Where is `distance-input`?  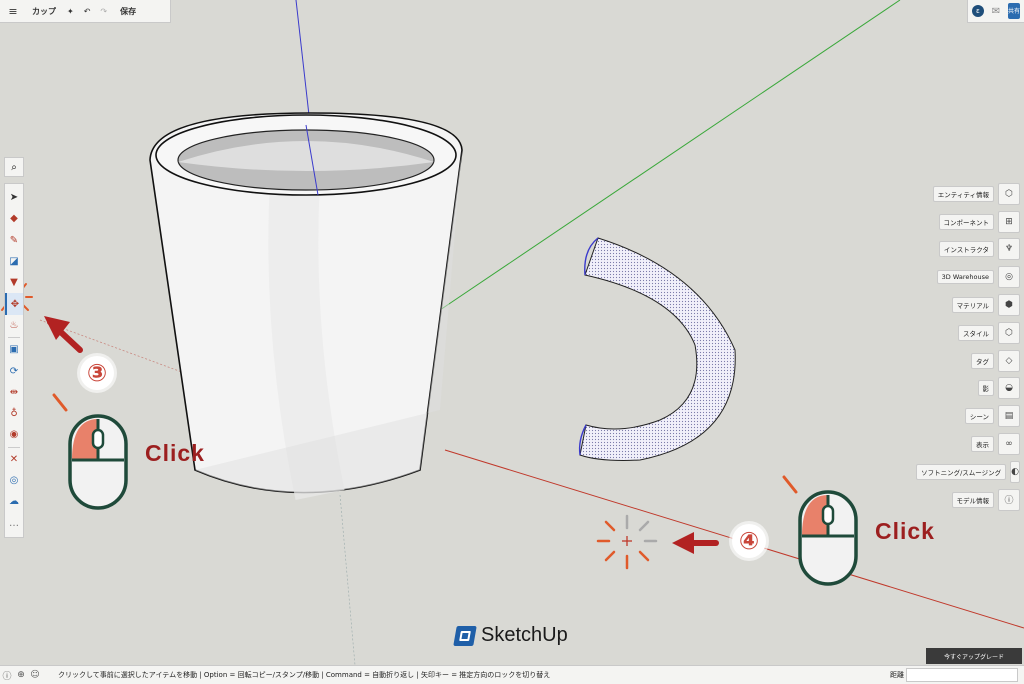 distance-input is located at coordinates (962, 675).